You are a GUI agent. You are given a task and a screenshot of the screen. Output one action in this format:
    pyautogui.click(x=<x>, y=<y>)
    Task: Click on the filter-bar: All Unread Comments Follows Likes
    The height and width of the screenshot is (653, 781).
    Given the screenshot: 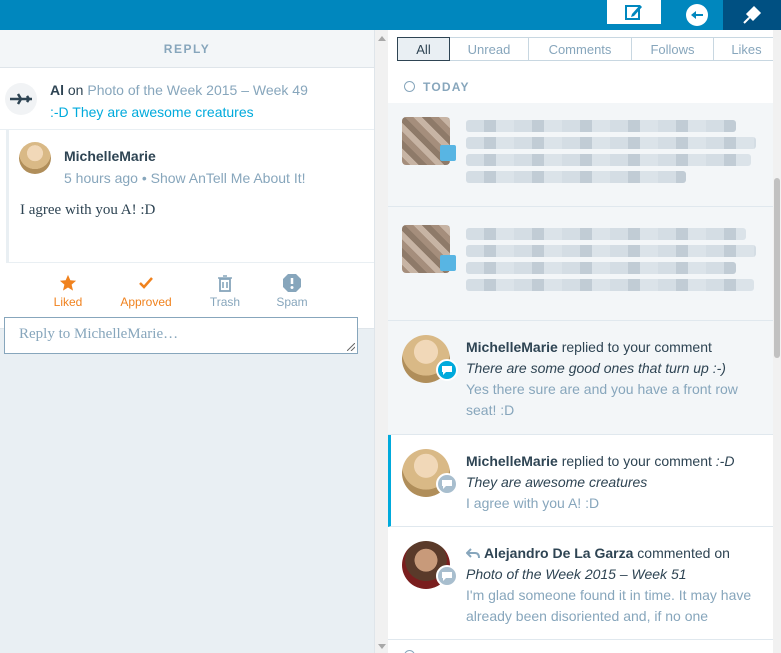 What is the action you would take?
    pyautogui.click(x=588, y=49)
    